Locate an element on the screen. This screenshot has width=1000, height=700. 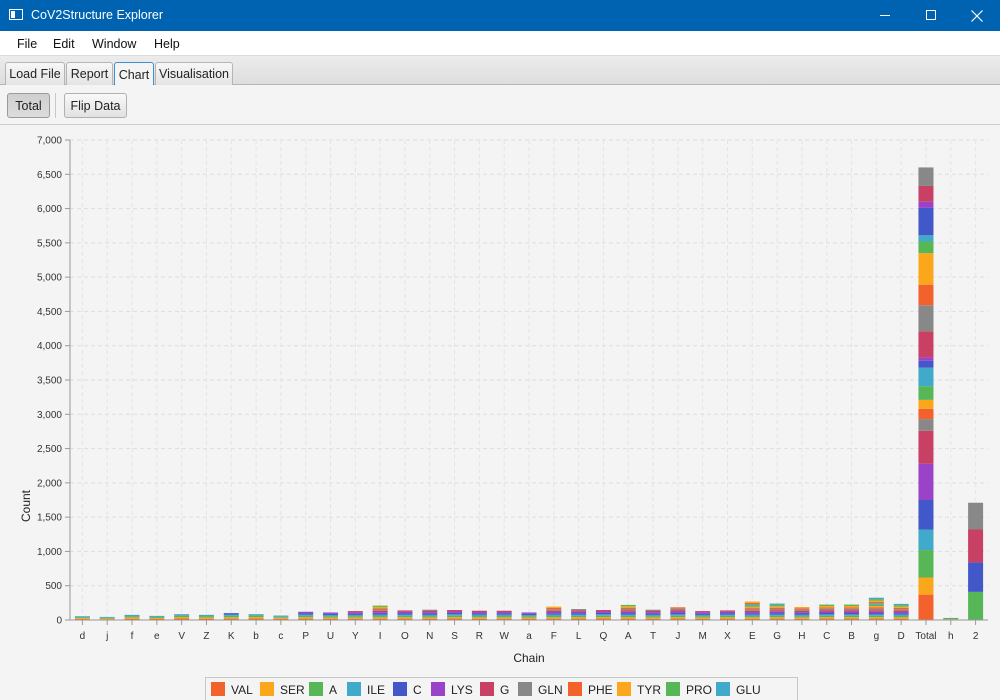
tab-load-file: Load File is located at coordinates (35, 73).